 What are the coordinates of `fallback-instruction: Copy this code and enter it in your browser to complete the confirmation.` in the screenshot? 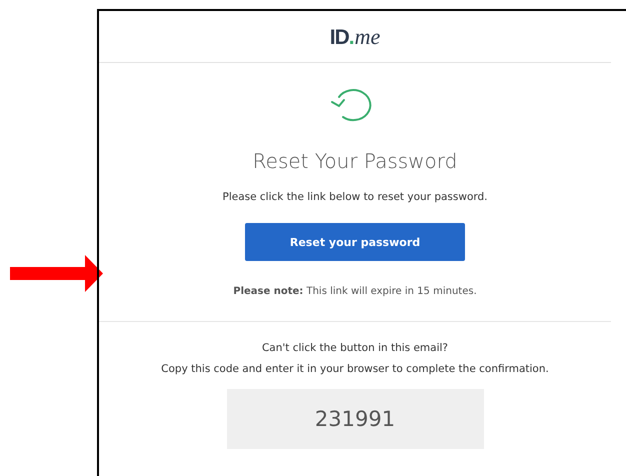 It's located at (355, 369).